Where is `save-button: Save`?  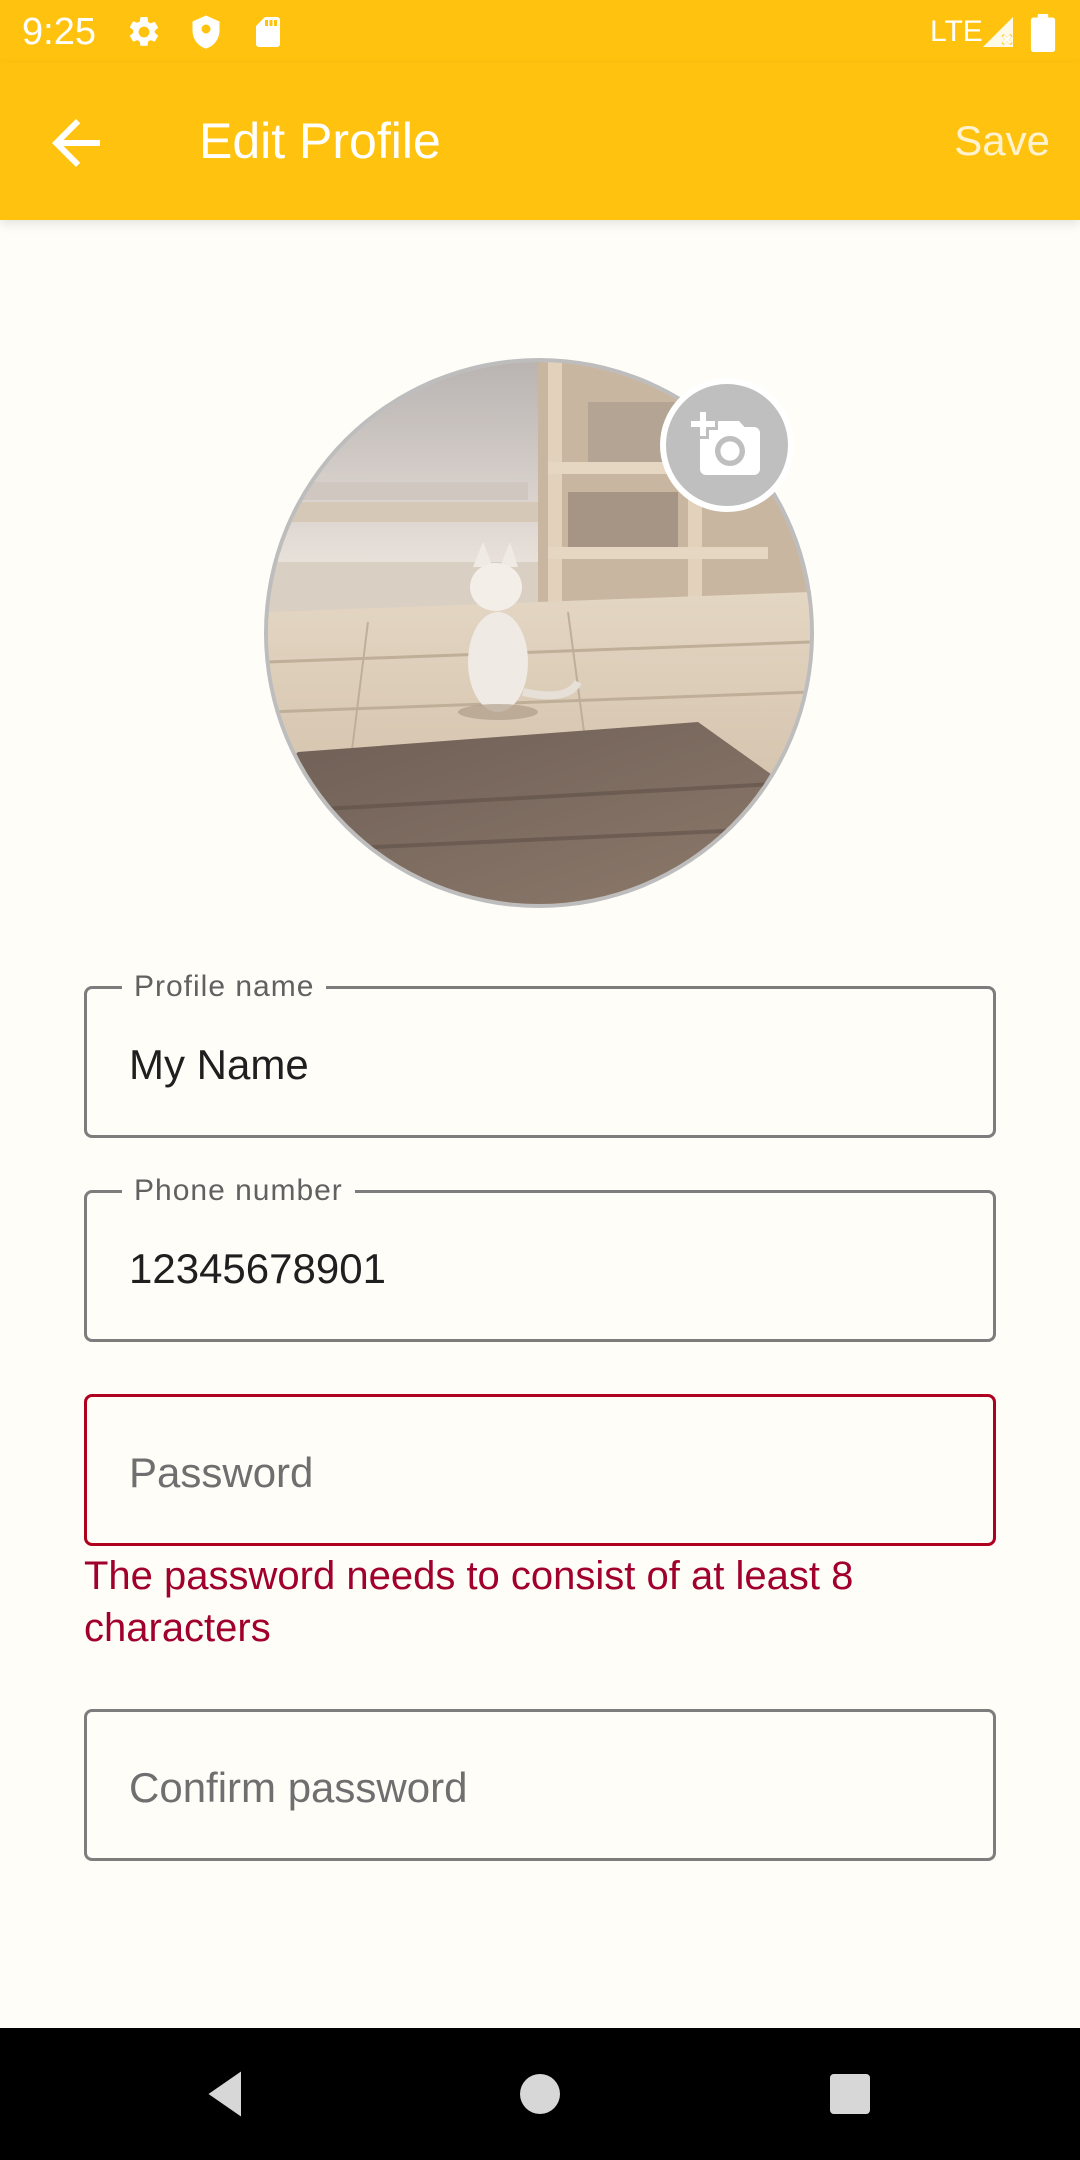
save-button: Save is located at coordinates (1002, 141).